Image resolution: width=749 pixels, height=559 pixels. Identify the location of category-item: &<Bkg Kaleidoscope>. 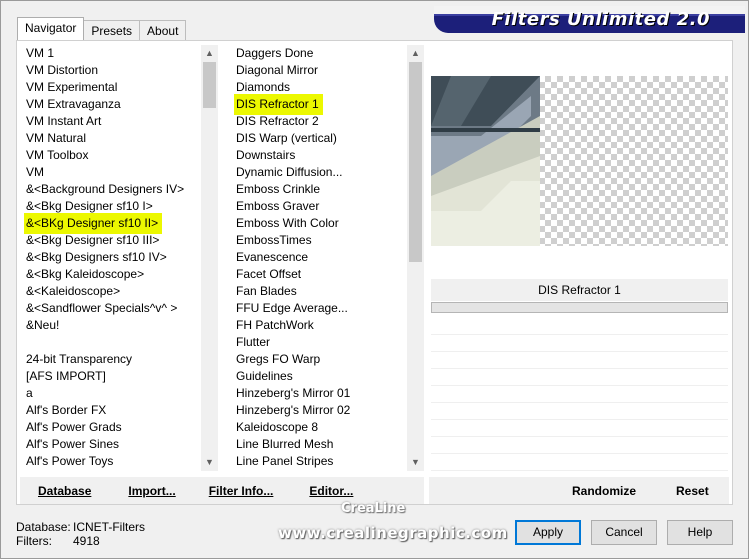
(112, 274).